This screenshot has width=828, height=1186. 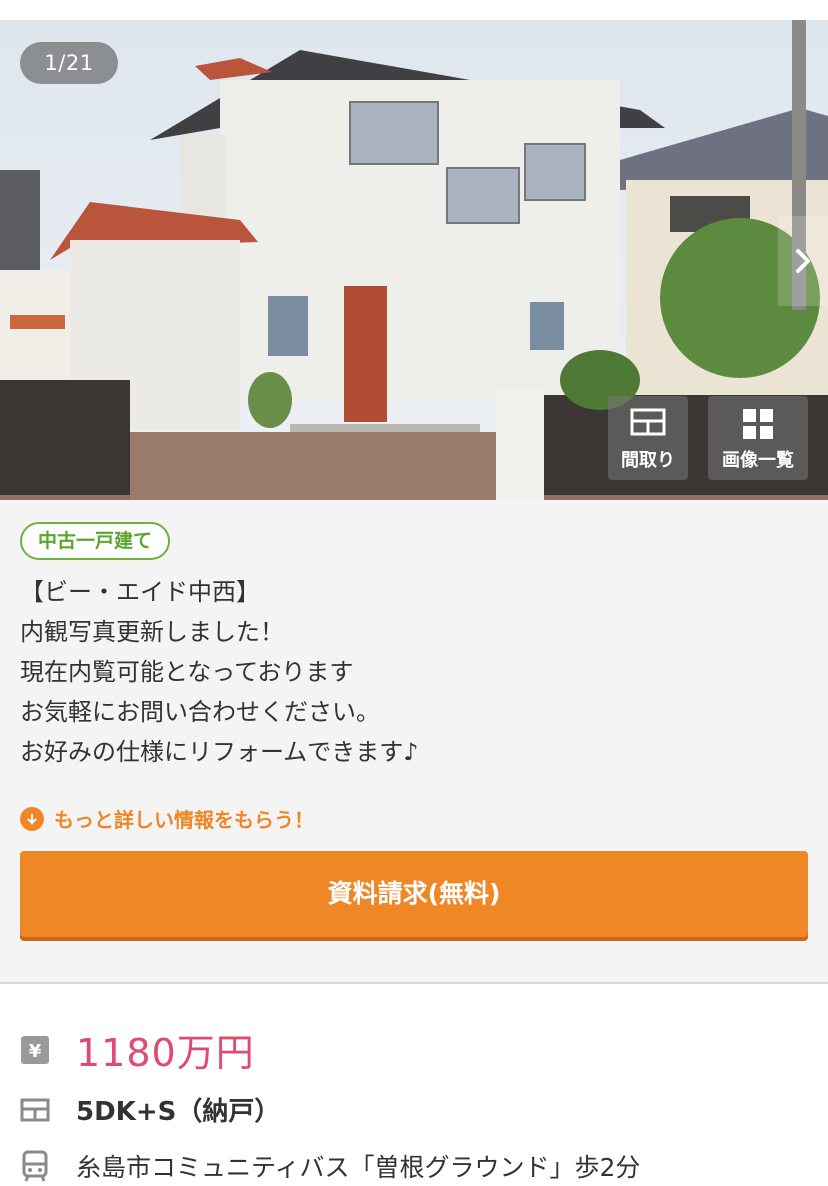 I want to click on chevron-right-icon, so click(x=803, y=261).